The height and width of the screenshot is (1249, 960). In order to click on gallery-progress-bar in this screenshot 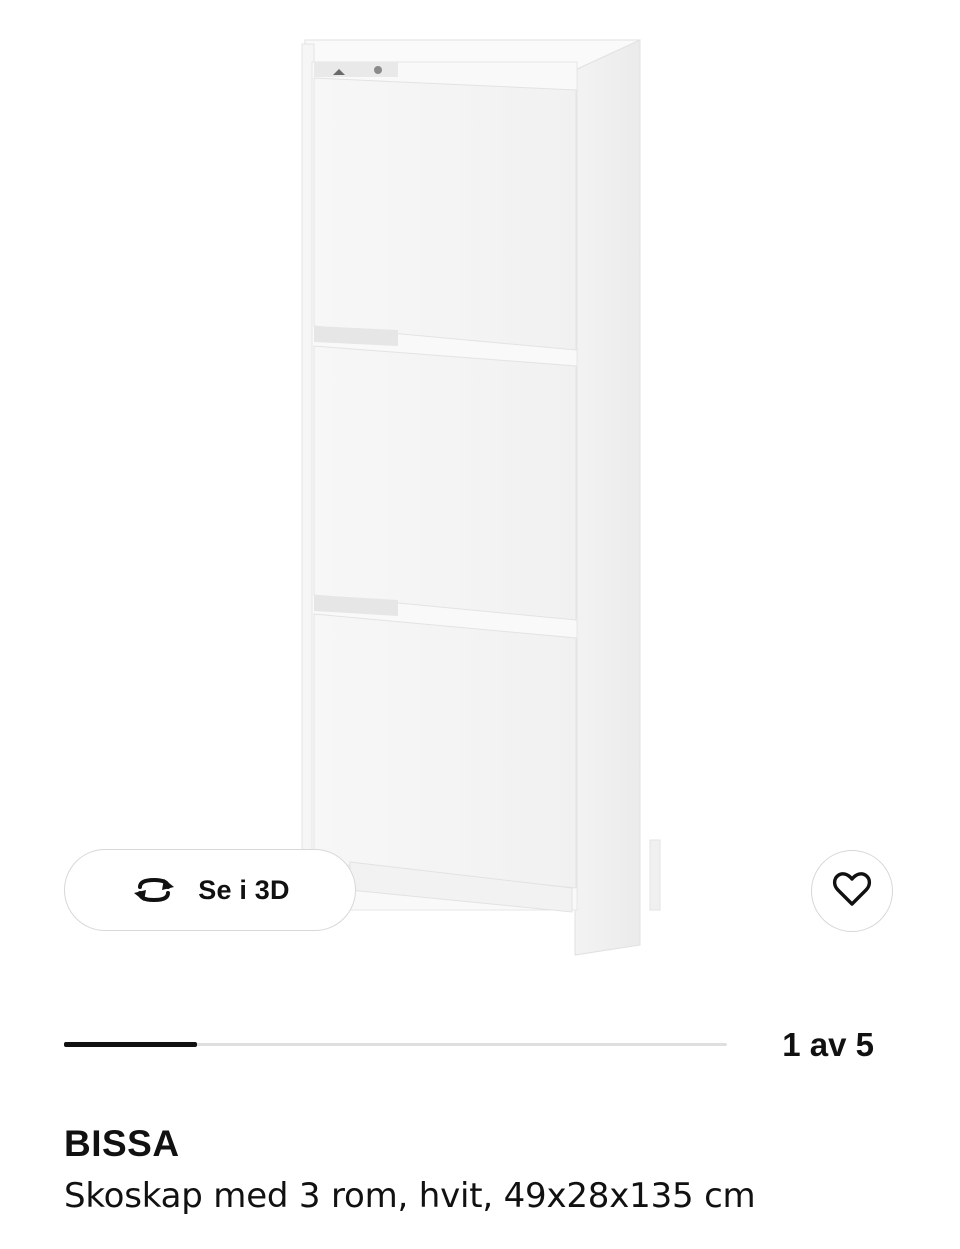, I will do `click(395, 1044)`.